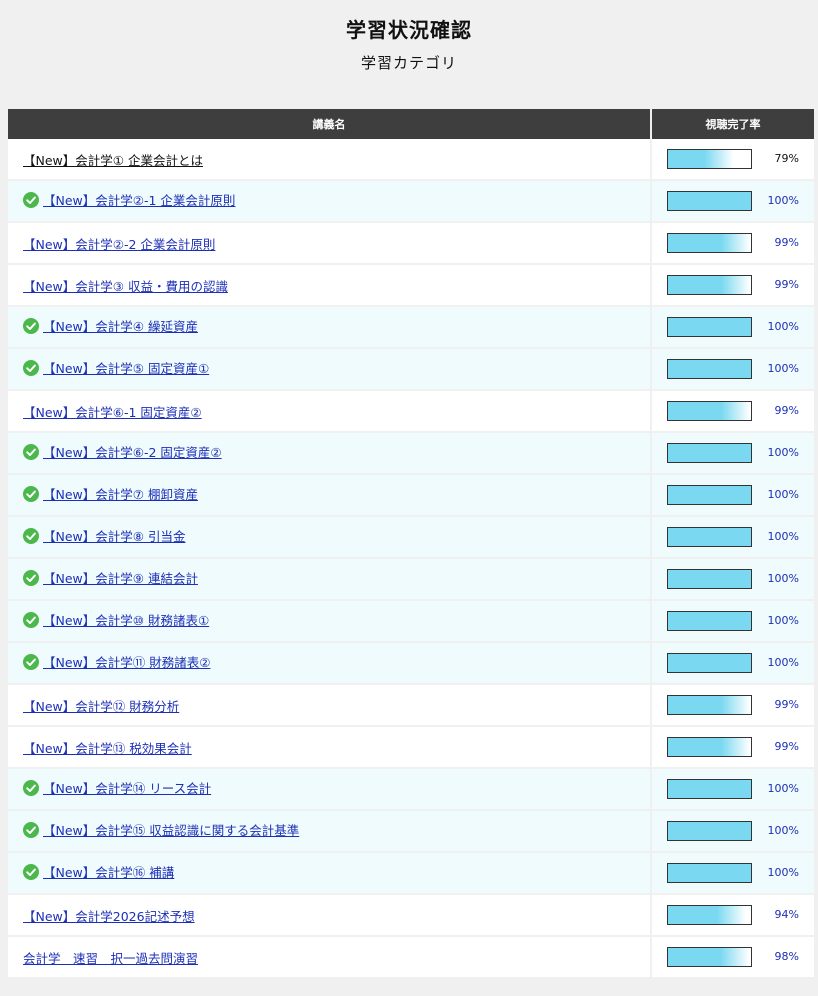 This screenshot has height=996, width=818. I want to click on lecture-link: 【New】会計学③ 収益・費用の認識, so click(125, 285).